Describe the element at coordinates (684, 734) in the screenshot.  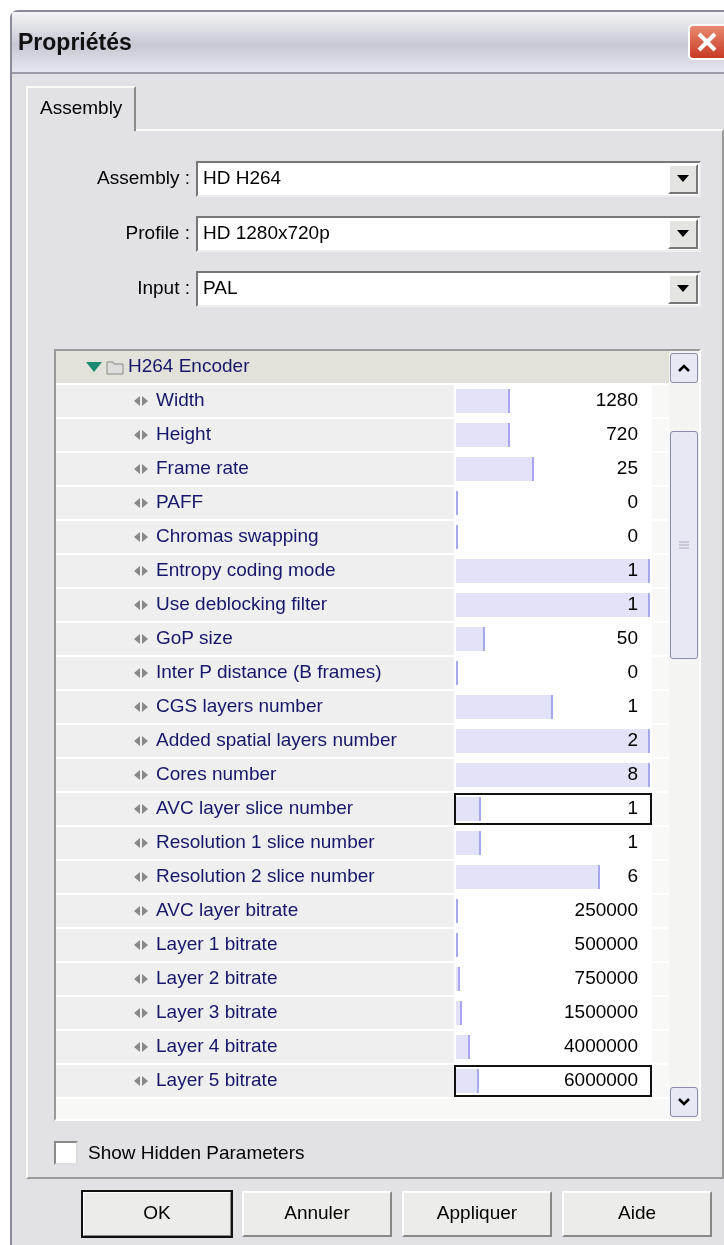
I see `scrollbar` at that location.